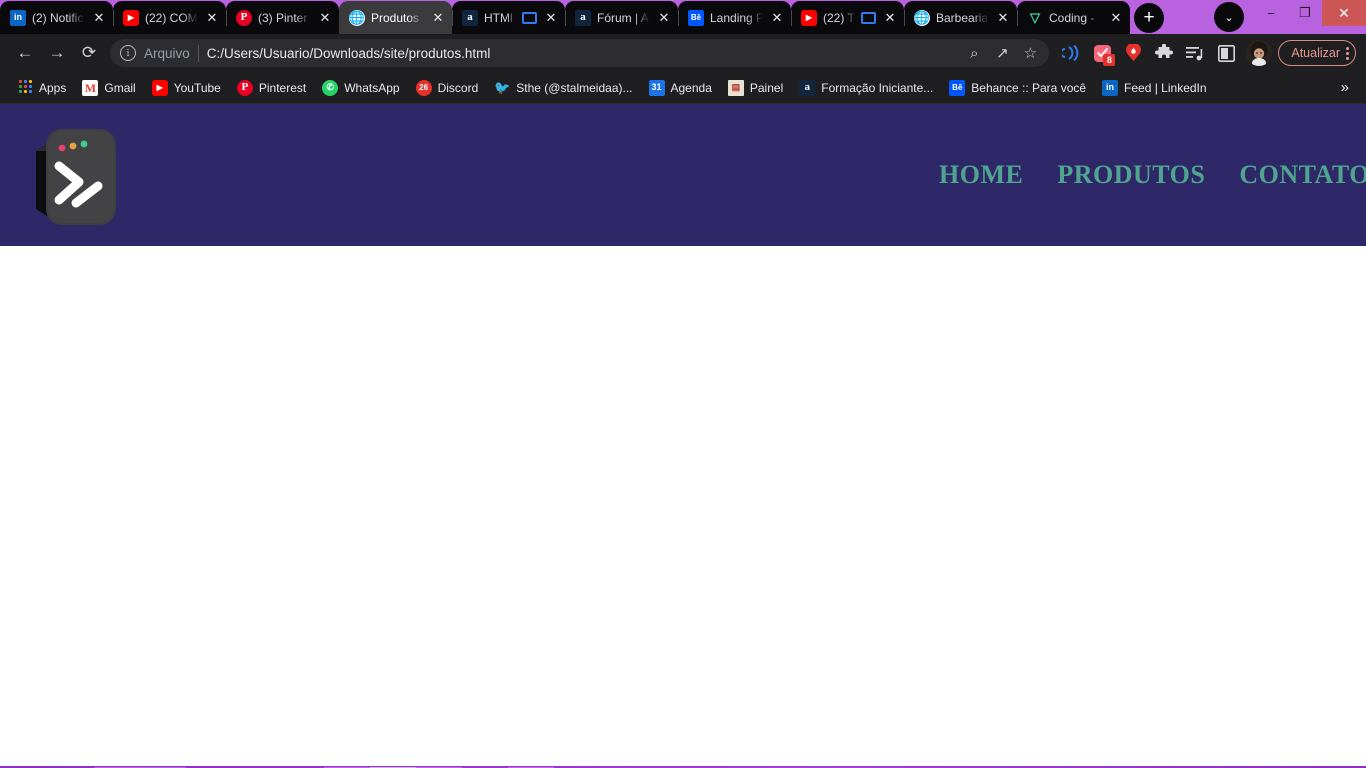 The height and width of the screenshot is (768, 1366). What do you see at coordinates (809, 17) in the screenshot?
I see `youtube-icon: ▶` at bounding box center [809, 17].